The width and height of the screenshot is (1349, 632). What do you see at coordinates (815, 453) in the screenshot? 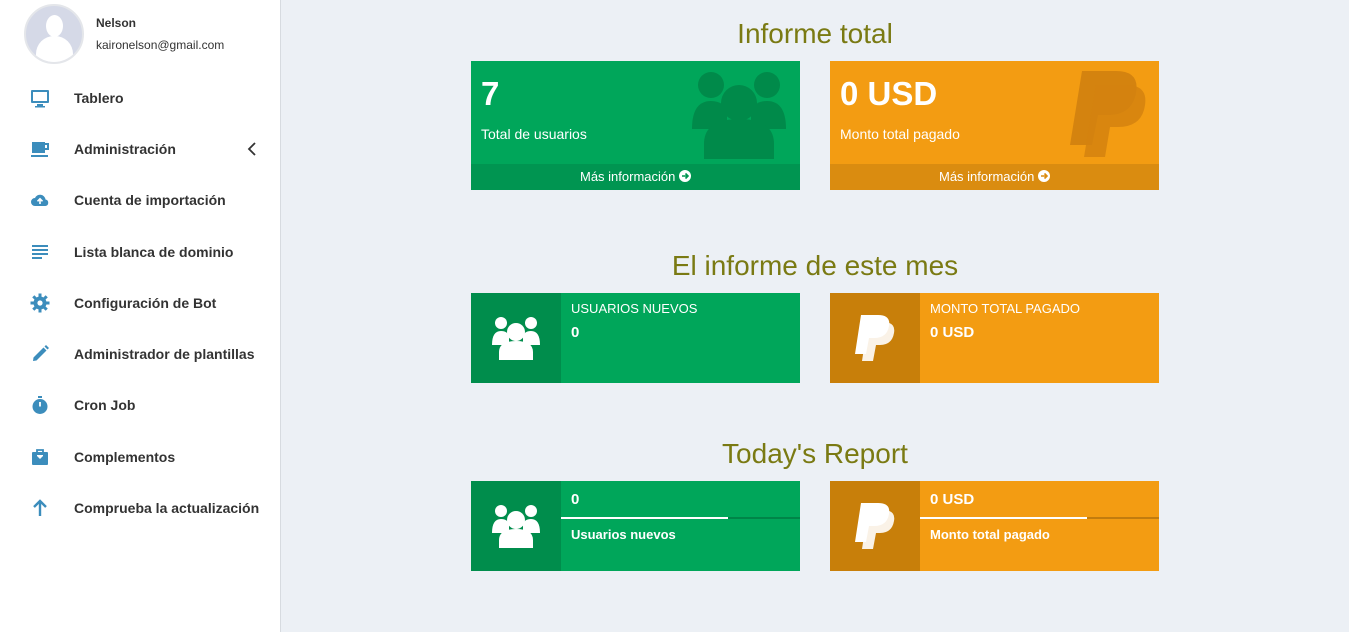
I see `section-title-today: Today's Report` at bounding box center [815, 453].